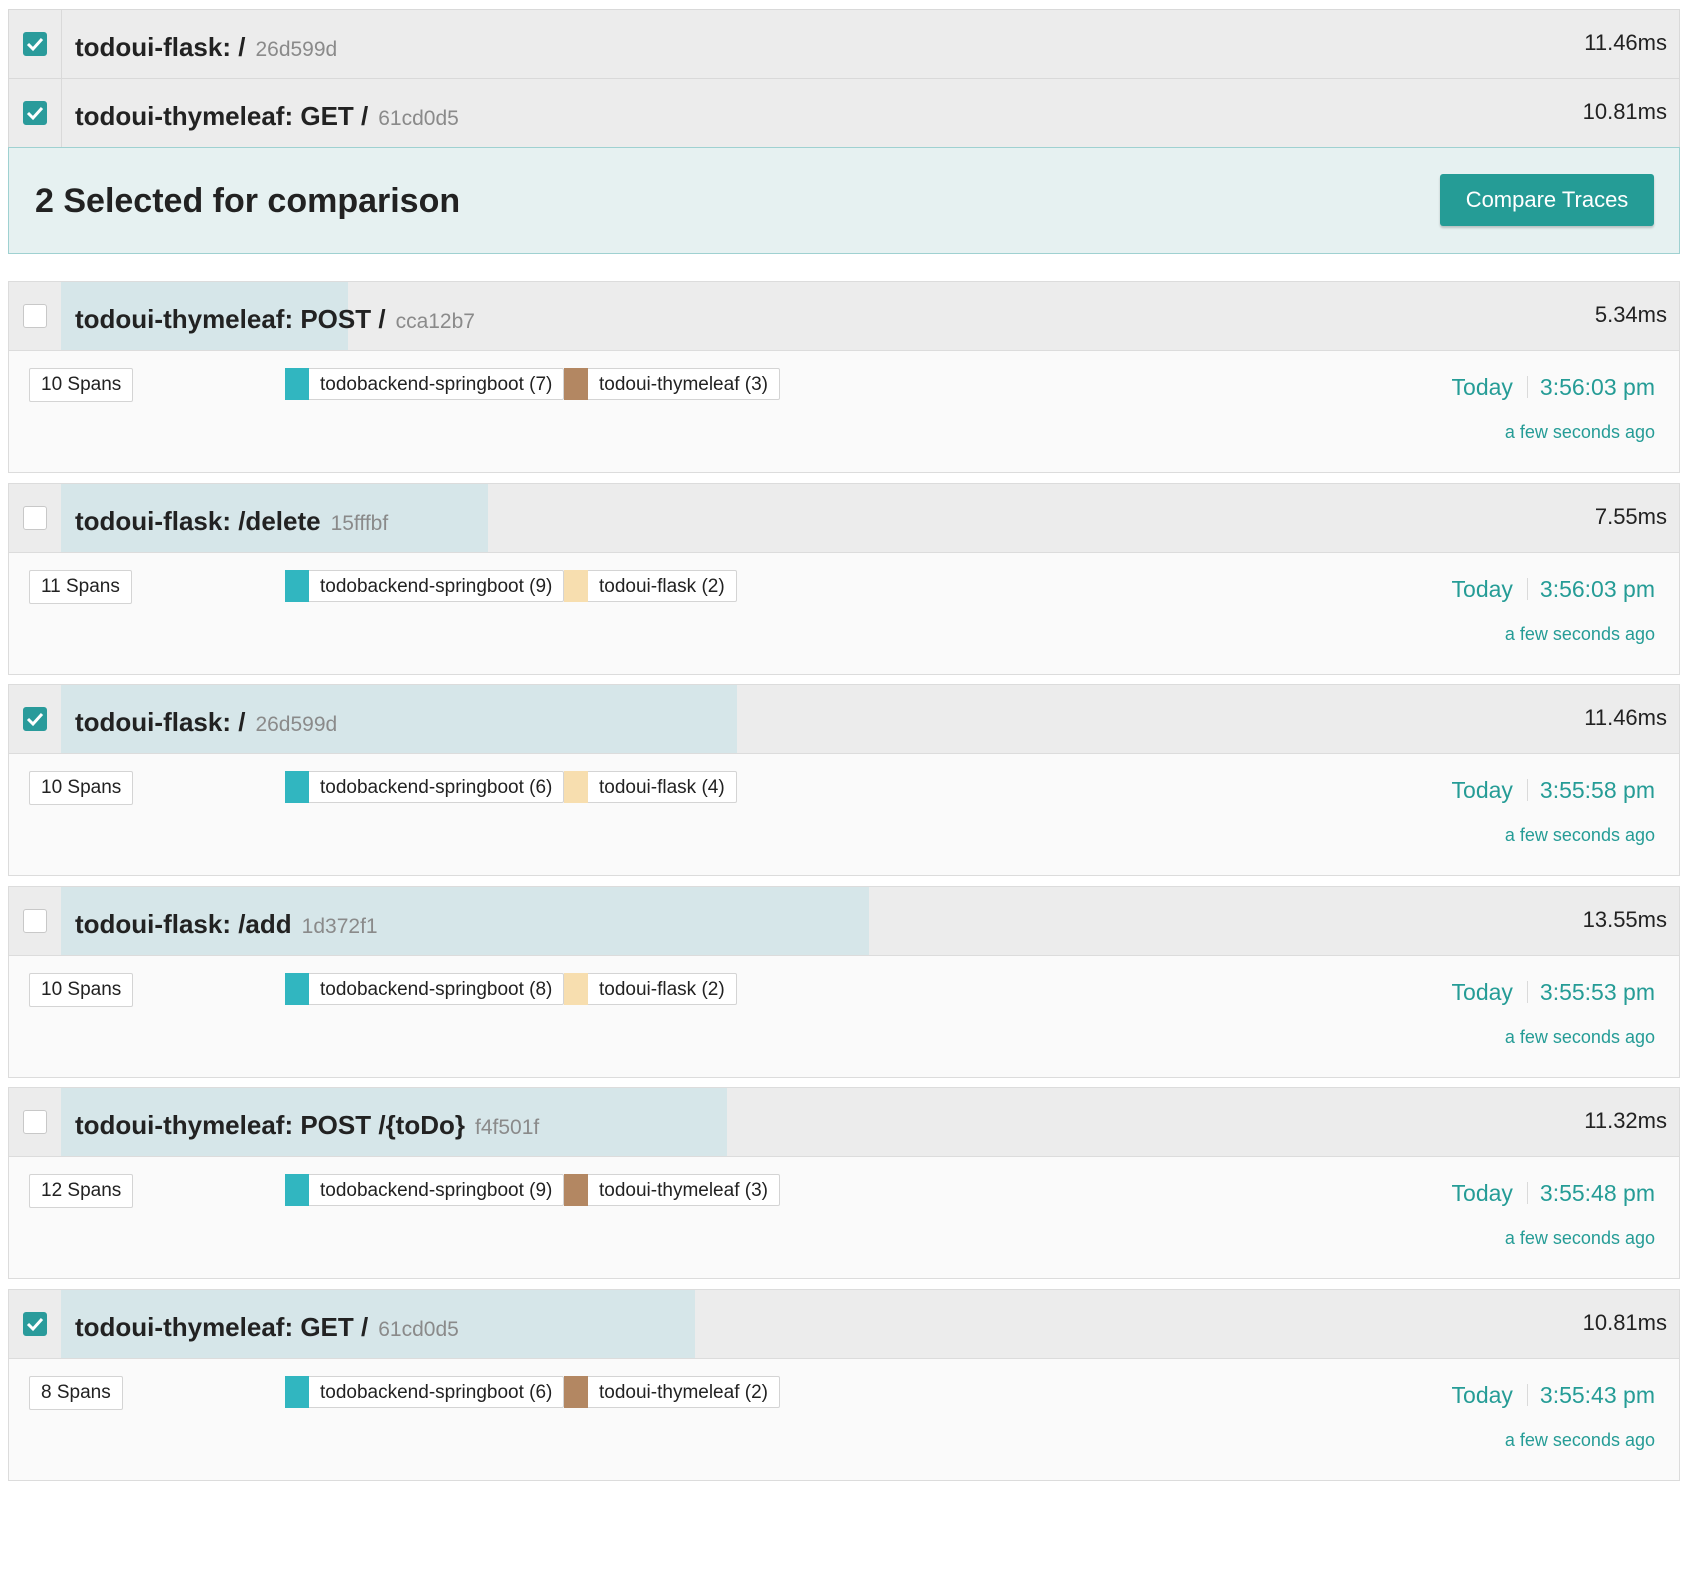 The image size is (1688, 1588). What do you see at coordinates (1597, 1193) in the screenshot?
I see `trace-time: 3:55:48 pm` at bounding box center [1597, 1193].